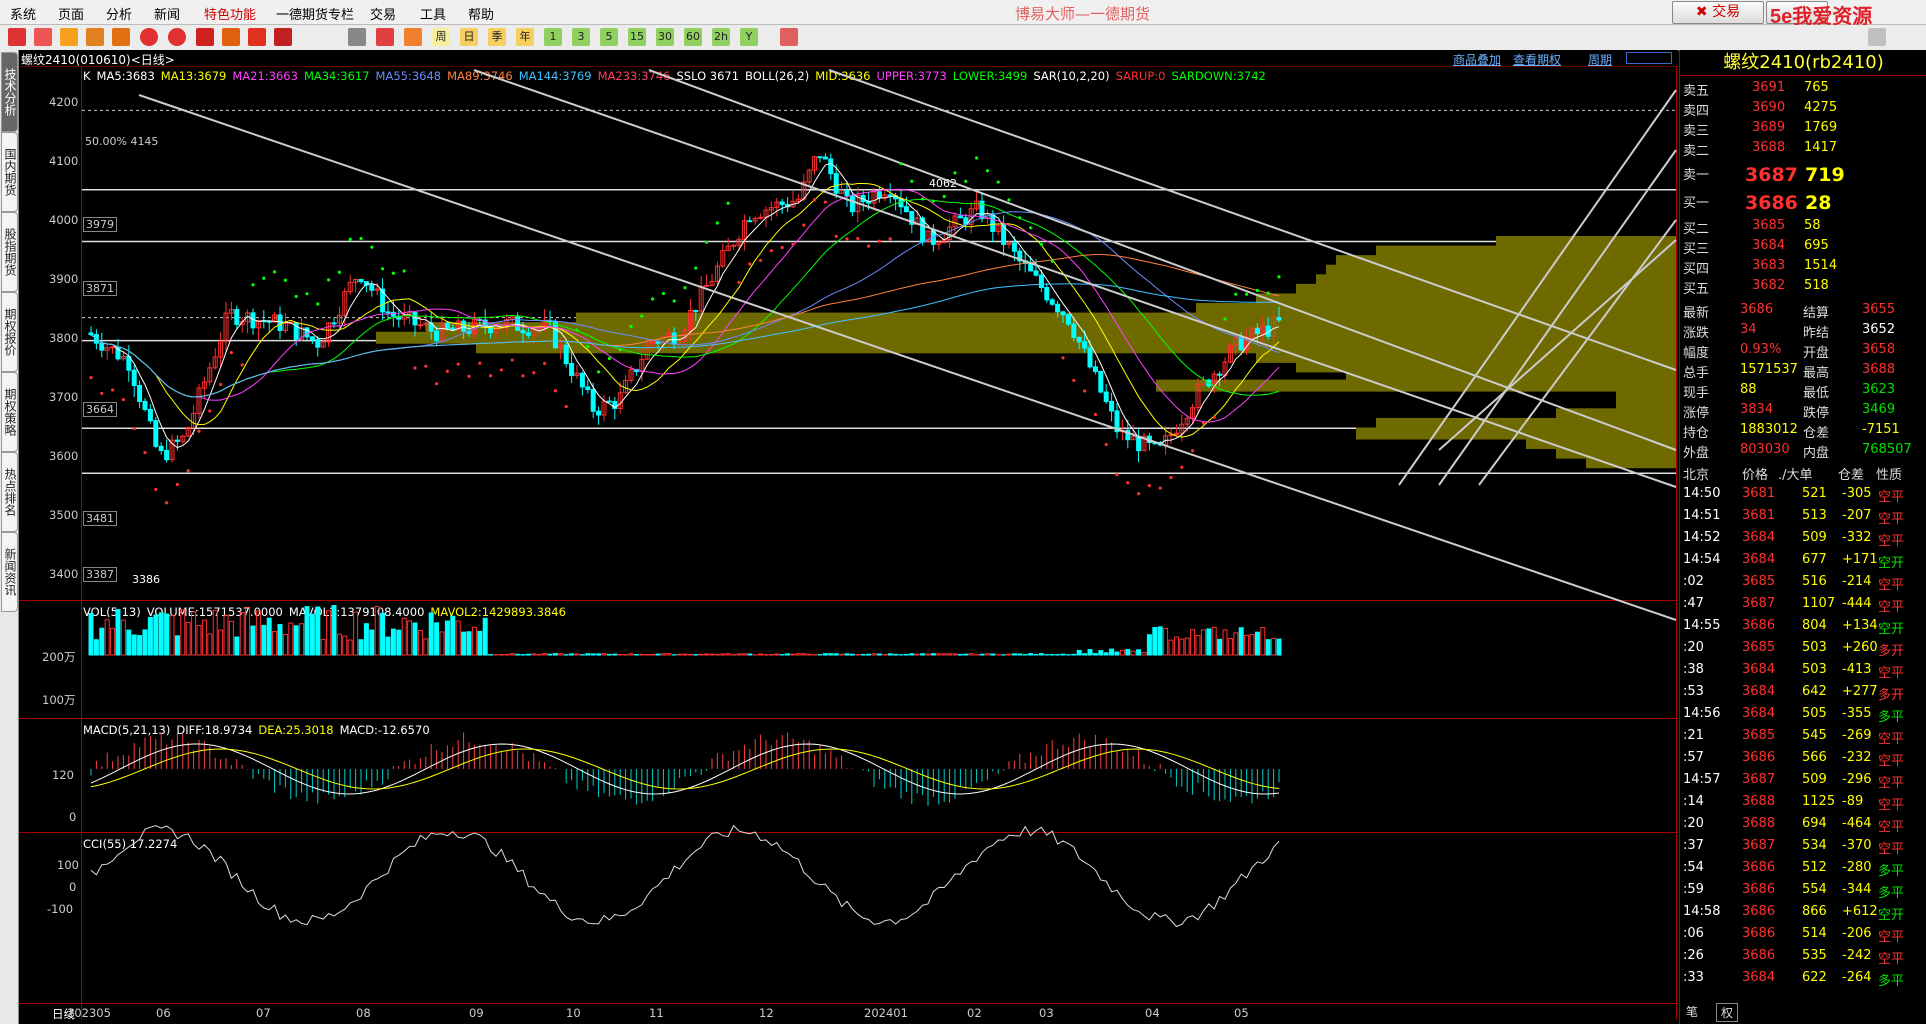 The height and width of the screenshot is (1024, 1926). I want to click on tab-option-quotes: 期权报价, so click(9, 332).